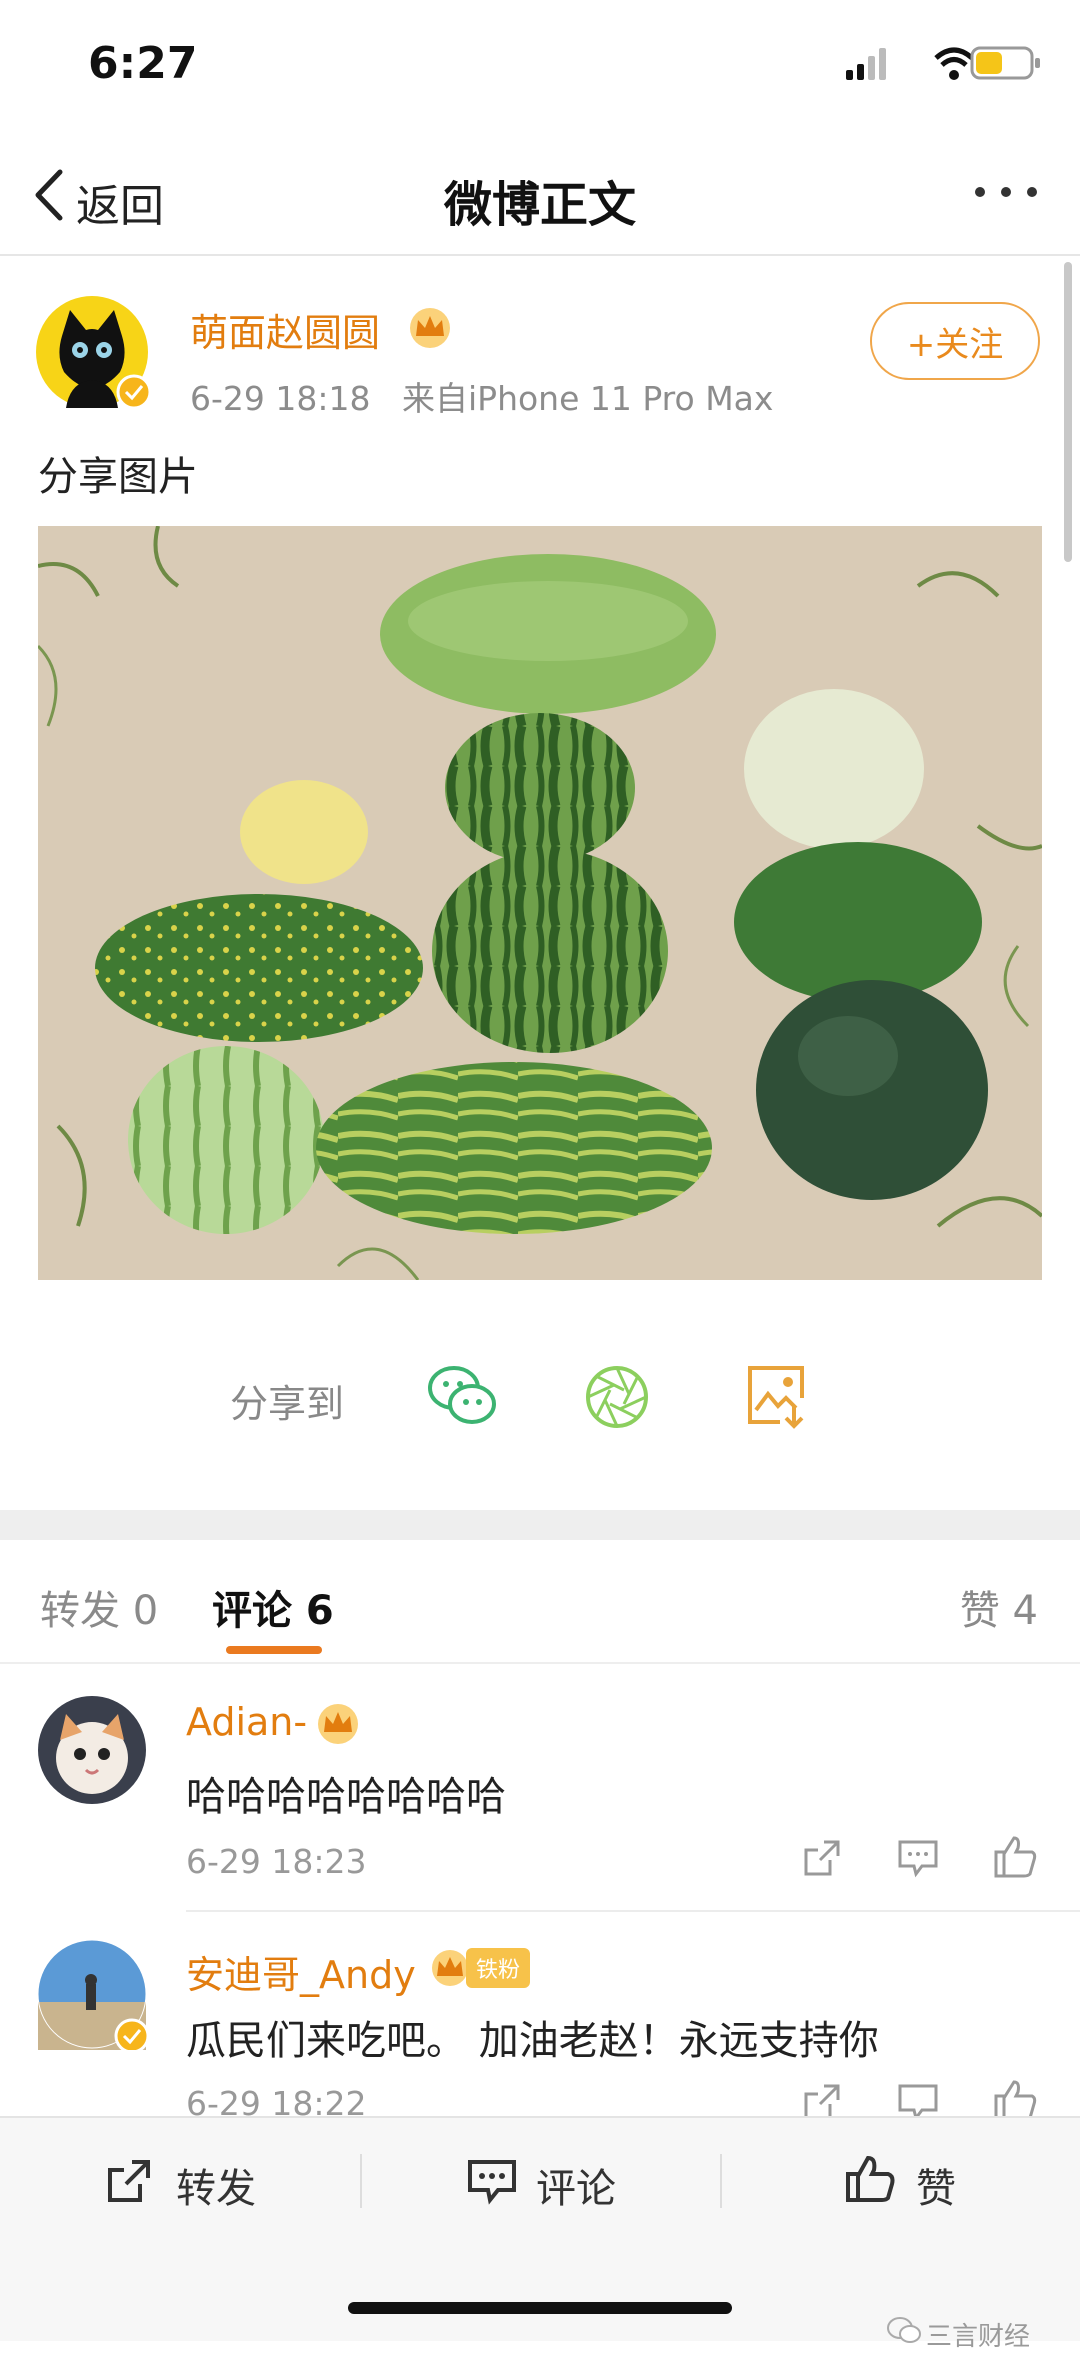 The height and width of the screenshot is (2353, 1080). Describe the element at coordinates (498, 1968) in the screenshot. I see `fan-badge-label: 铁粉` at that location.